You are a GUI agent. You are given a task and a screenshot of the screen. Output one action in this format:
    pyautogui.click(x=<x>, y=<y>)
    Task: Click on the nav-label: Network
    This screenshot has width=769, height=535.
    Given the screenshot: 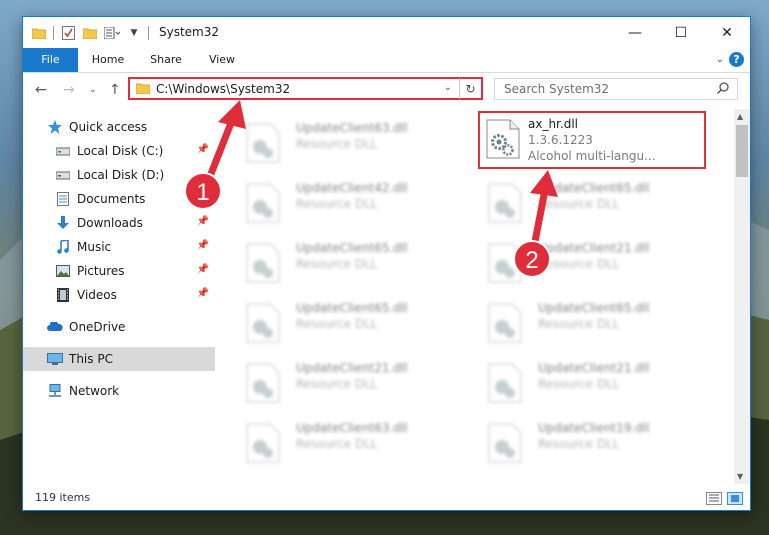 What is the action you would take?
    pyautogui.click(x=94, y=391)
    